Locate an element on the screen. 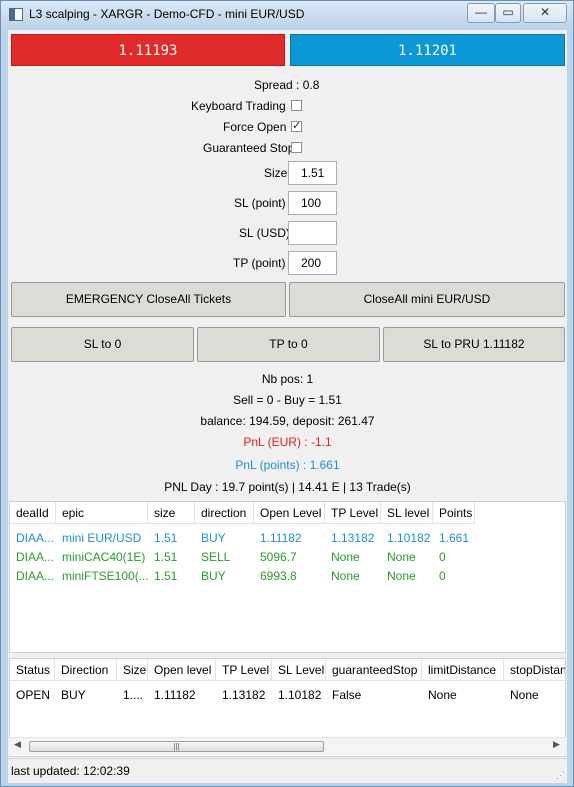 This screenshot has height=787, width=574. app-icon is located at coordinates (16, 14).